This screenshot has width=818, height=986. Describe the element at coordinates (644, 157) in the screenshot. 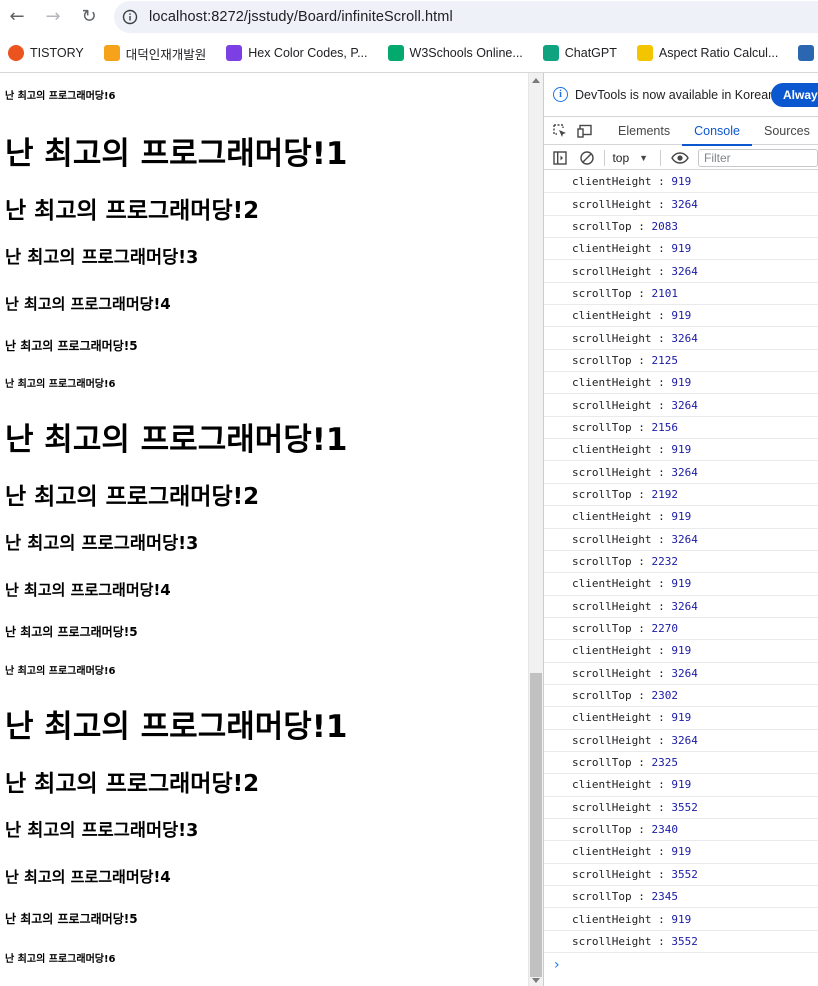

I see `dropdown-triangle-icon: ▼` at that location.